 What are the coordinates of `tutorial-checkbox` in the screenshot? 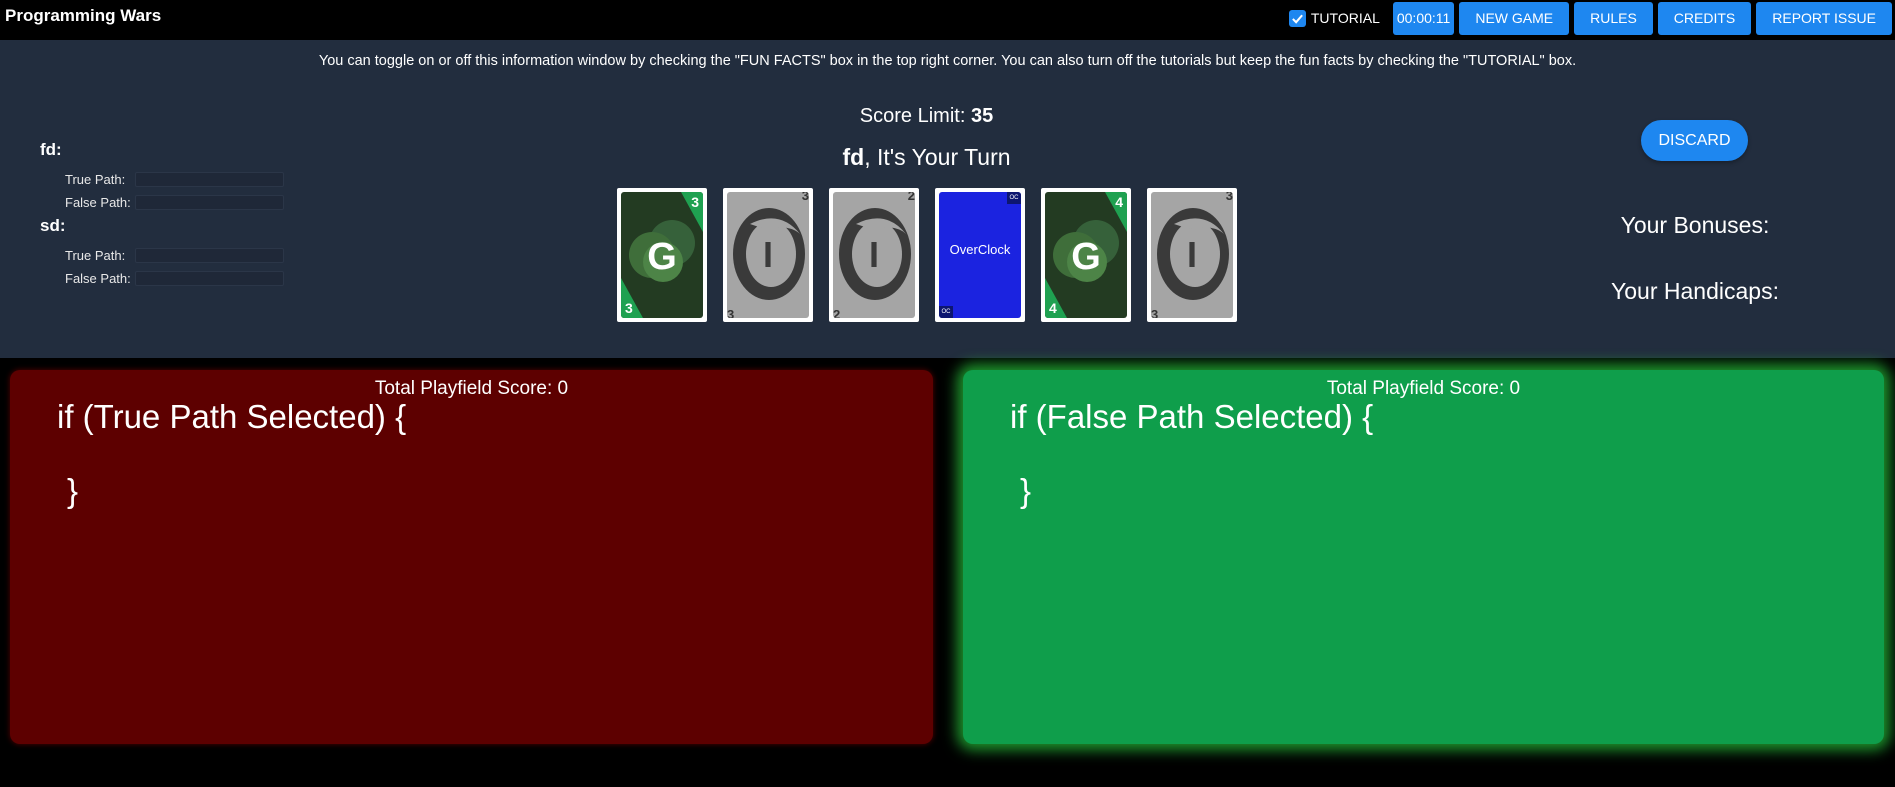 It's located at (1297, 18).